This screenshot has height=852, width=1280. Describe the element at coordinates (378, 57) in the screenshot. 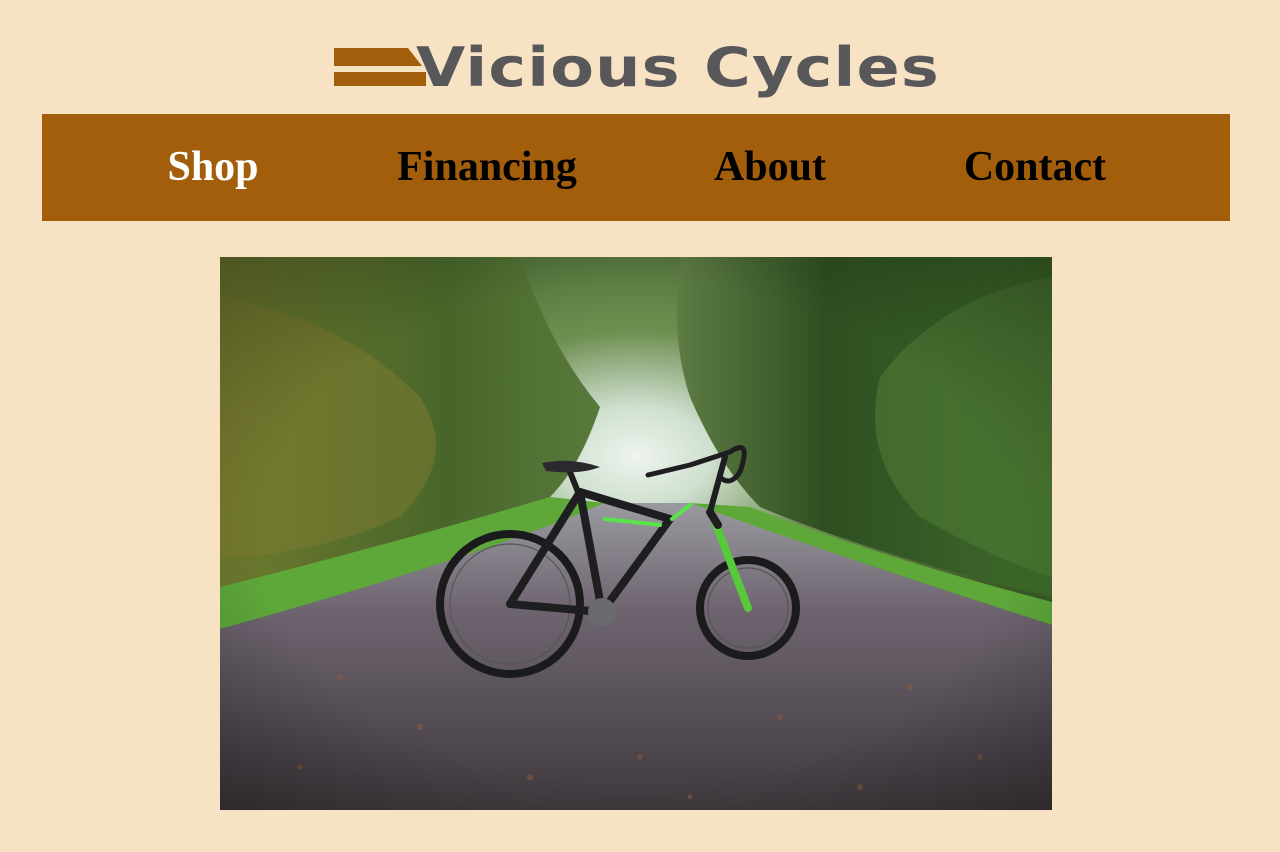

I see `logo-stripe-top-icon` at that location.